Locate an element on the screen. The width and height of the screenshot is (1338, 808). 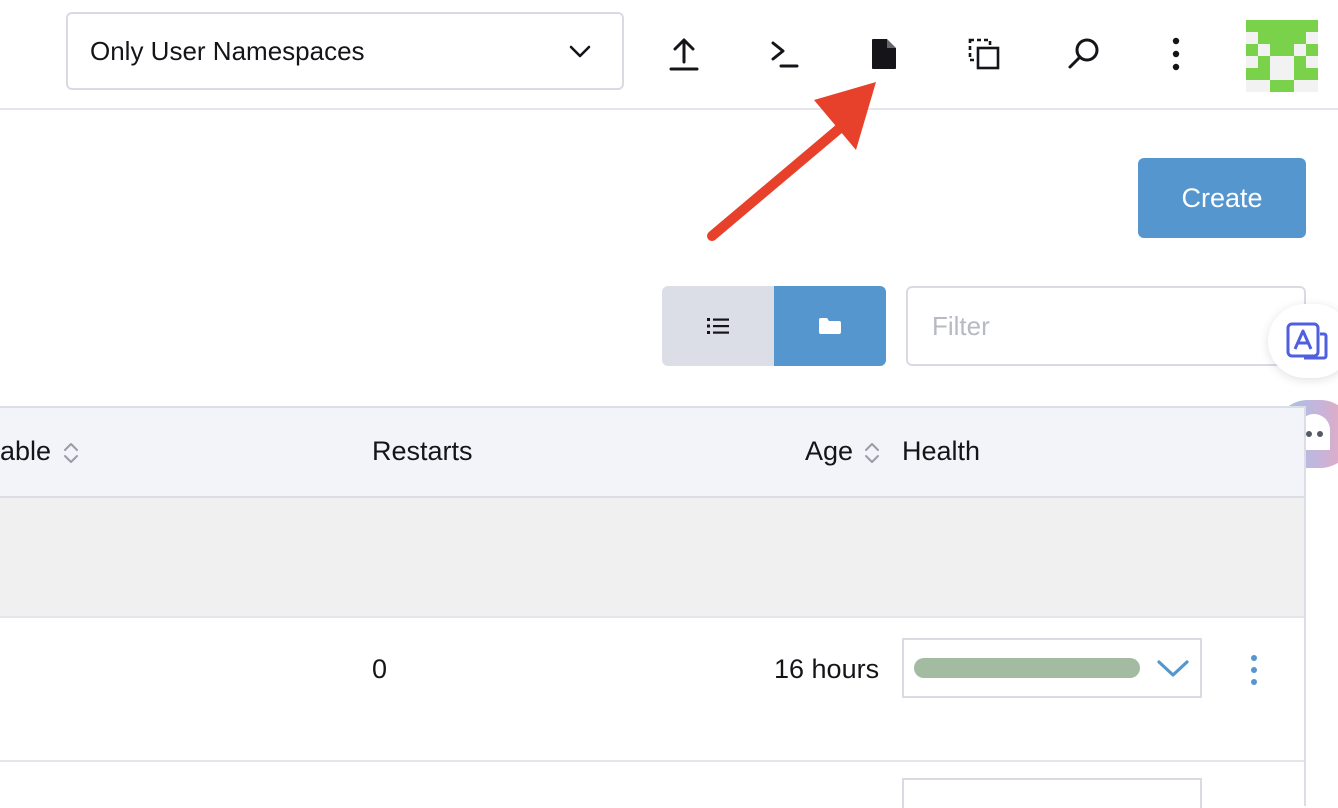
search-button is located at coordinates (1084, 54).